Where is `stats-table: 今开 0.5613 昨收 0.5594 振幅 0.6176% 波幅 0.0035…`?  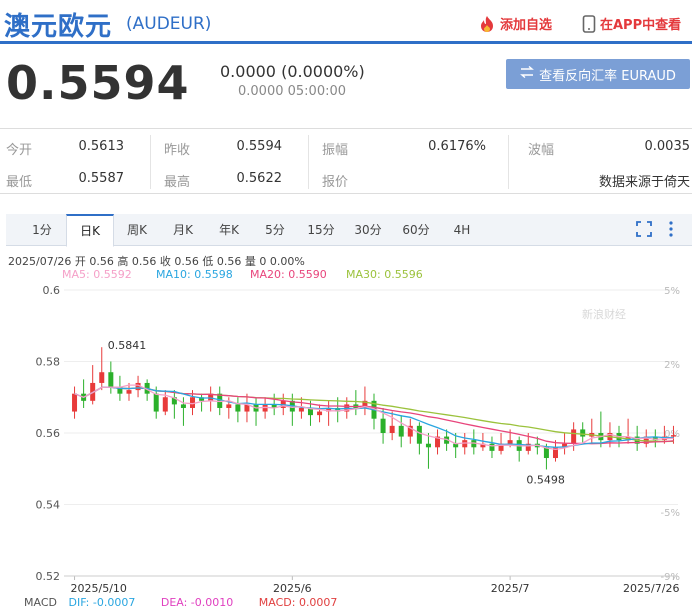
stats-table: 今开 0.5613 昨收 0.5594 振幅 0.6176% 波幅 0.0035… is located at coordinates (346, 161).